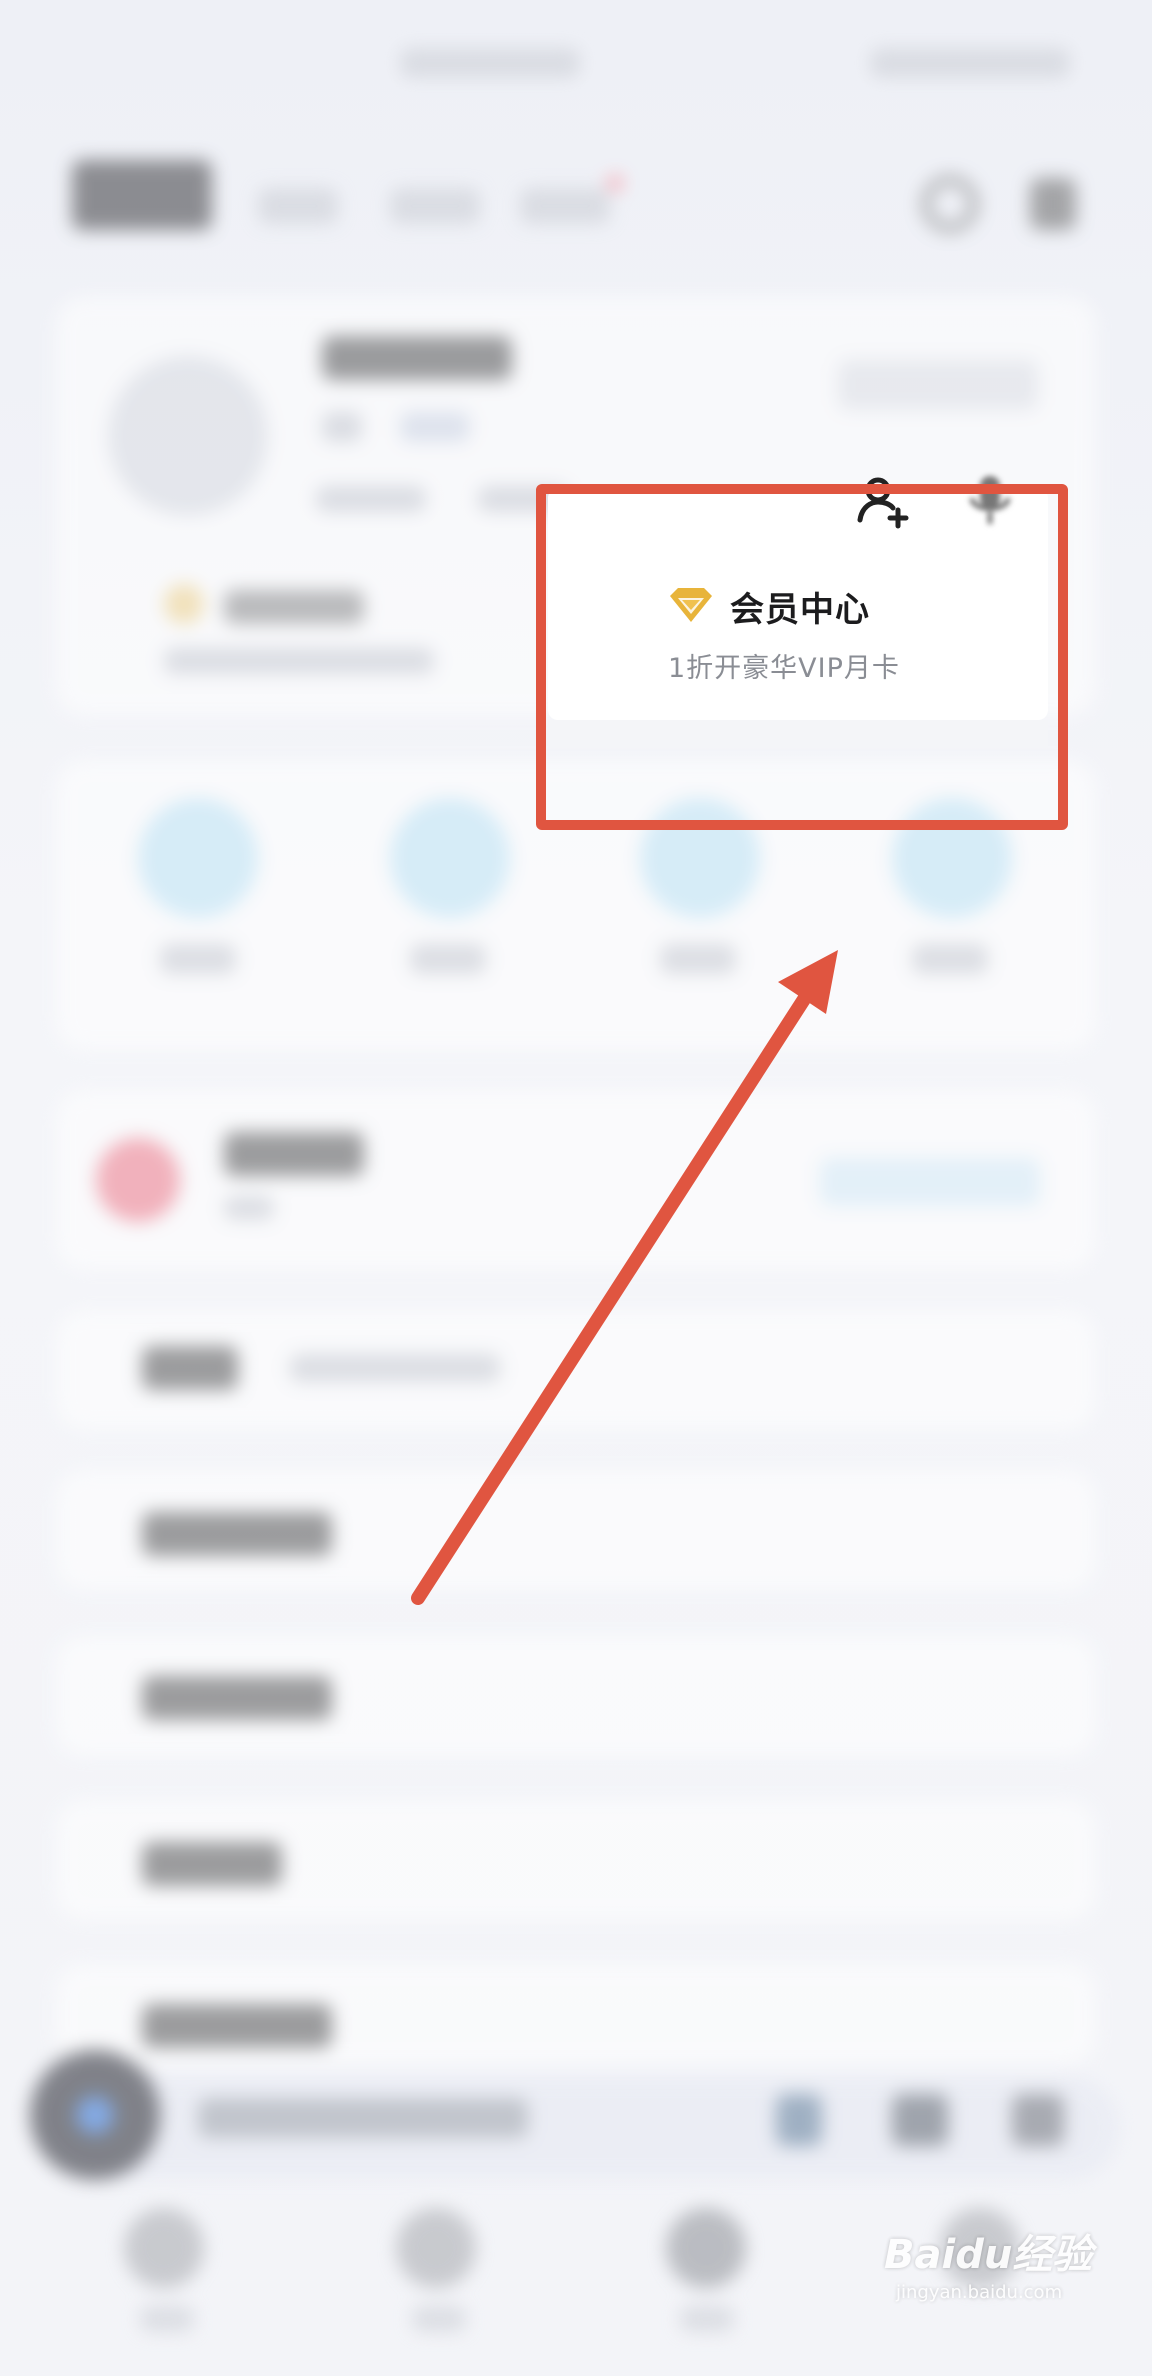 Image resolution: width=1152 pixels, height=2376 pixels. I want to click on list-row-5-title, so click(237, 2026).